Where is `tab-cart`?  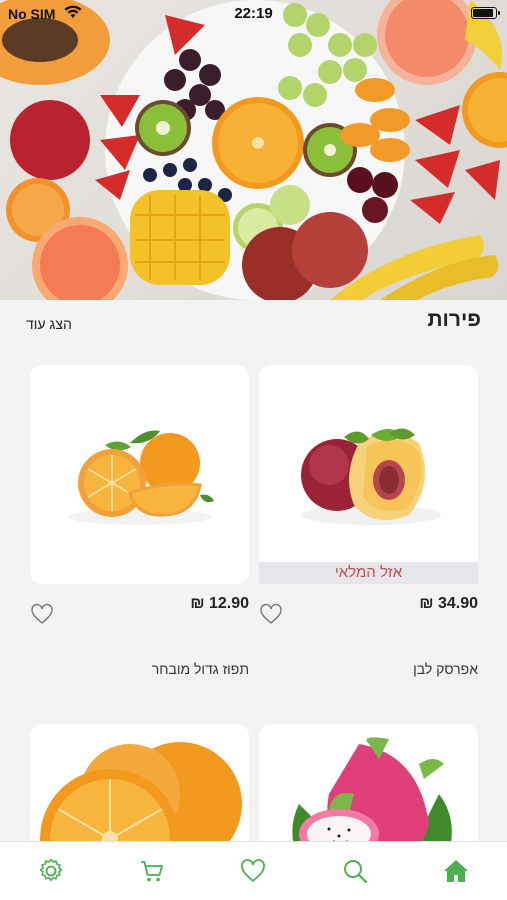 tab-cart is located at coordinates (152, 871).